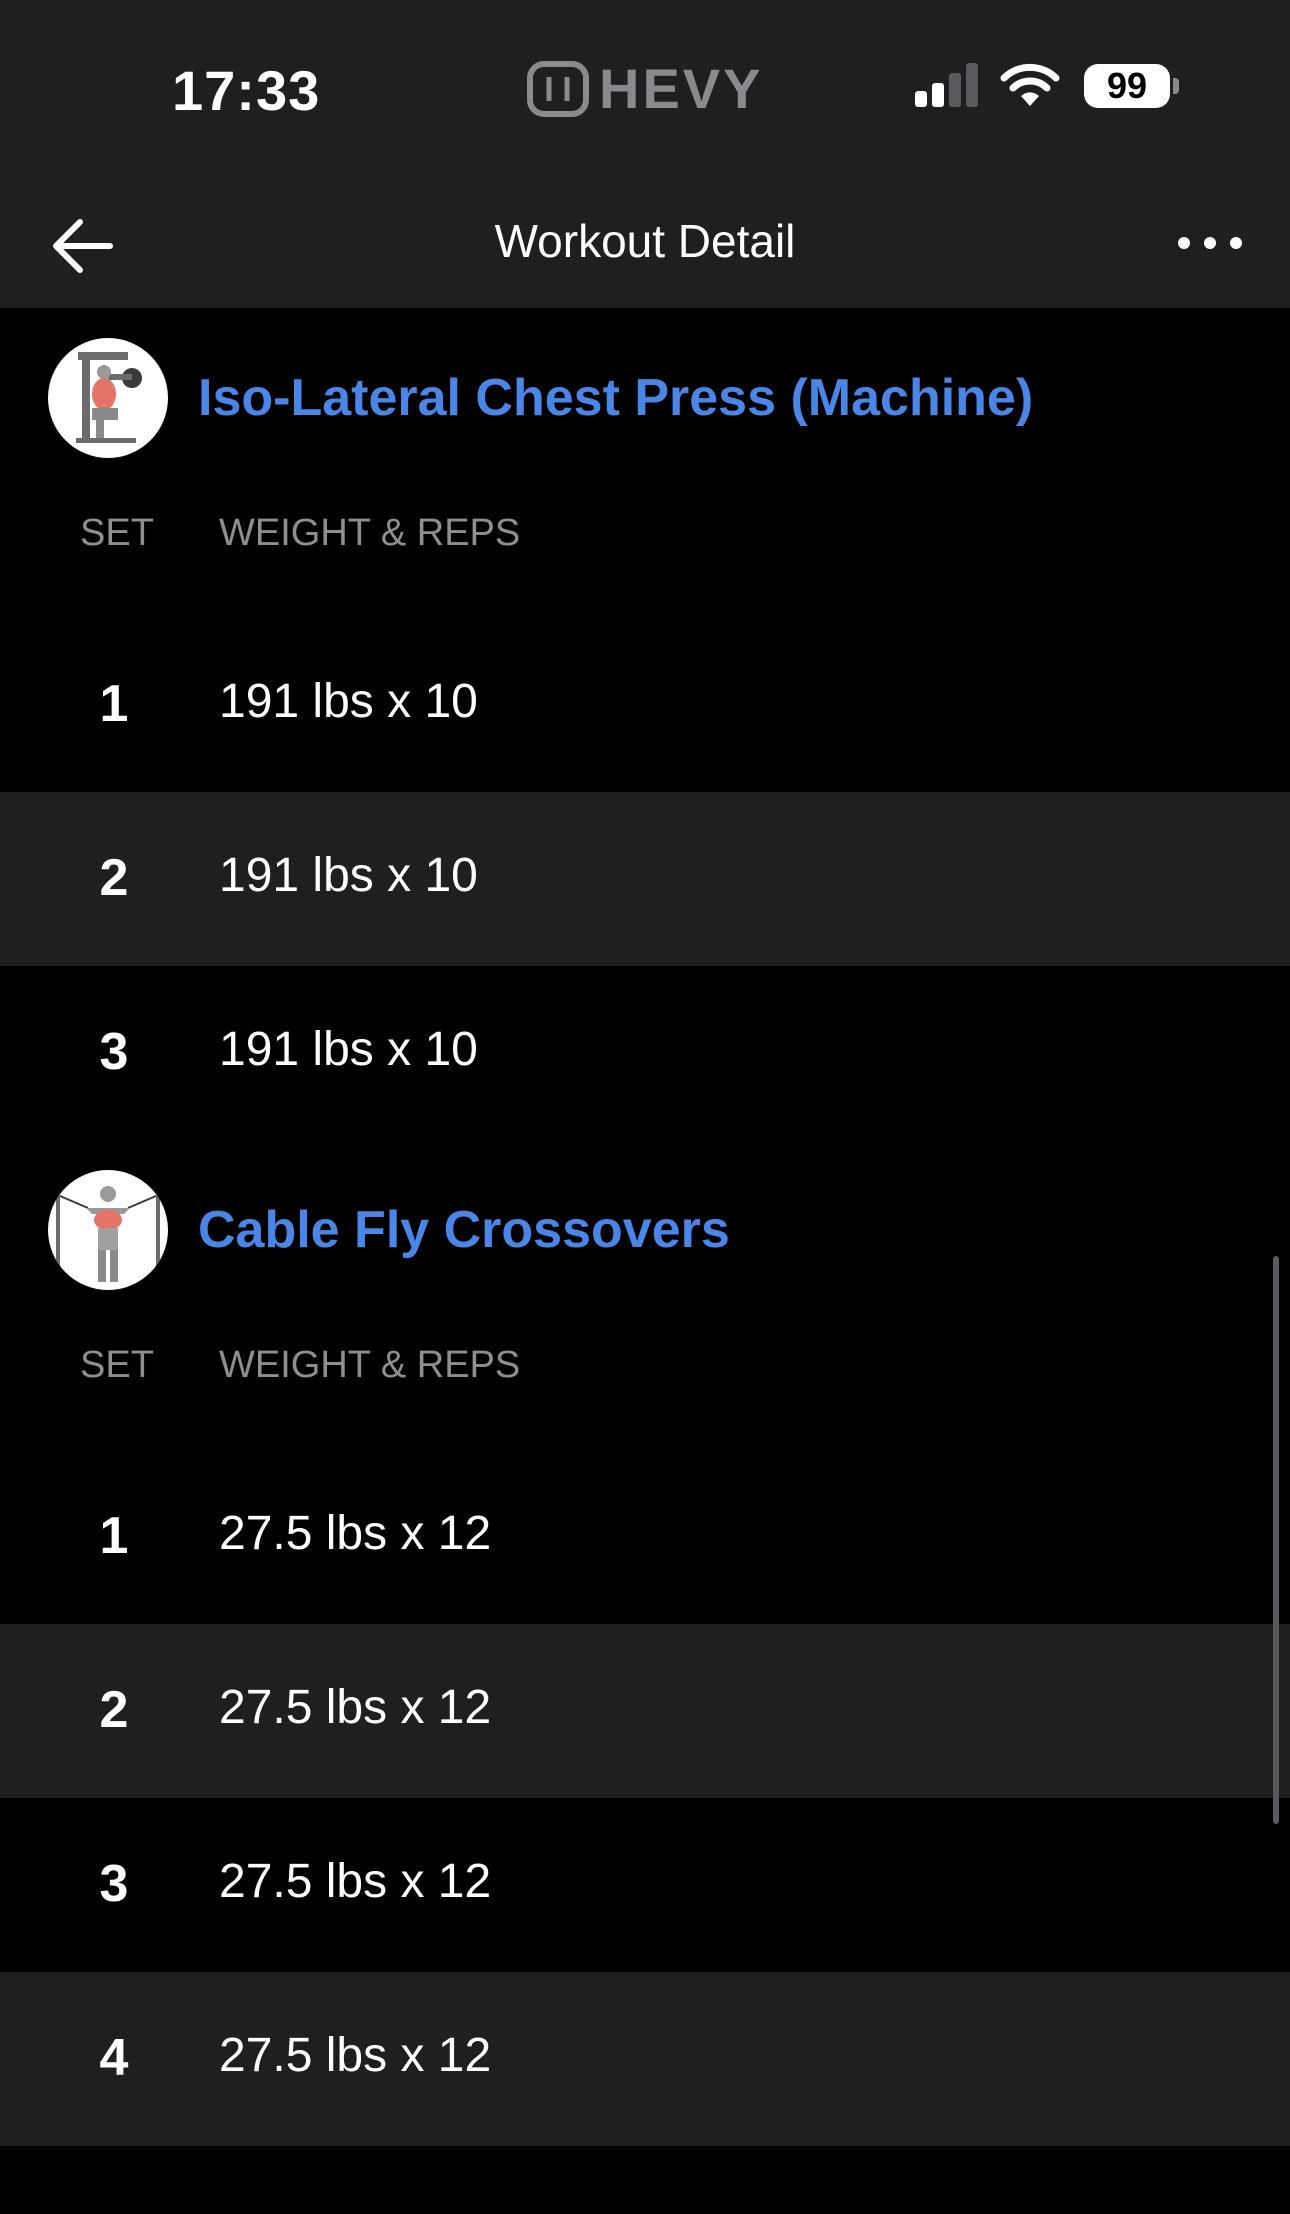 This screenshot has width=1290, height=2214. I want to click on more-options-button, so click(1210, 243).